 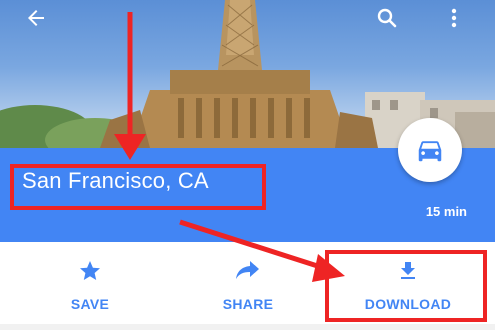 I want to click on back-button, so click(x=40, y=22).